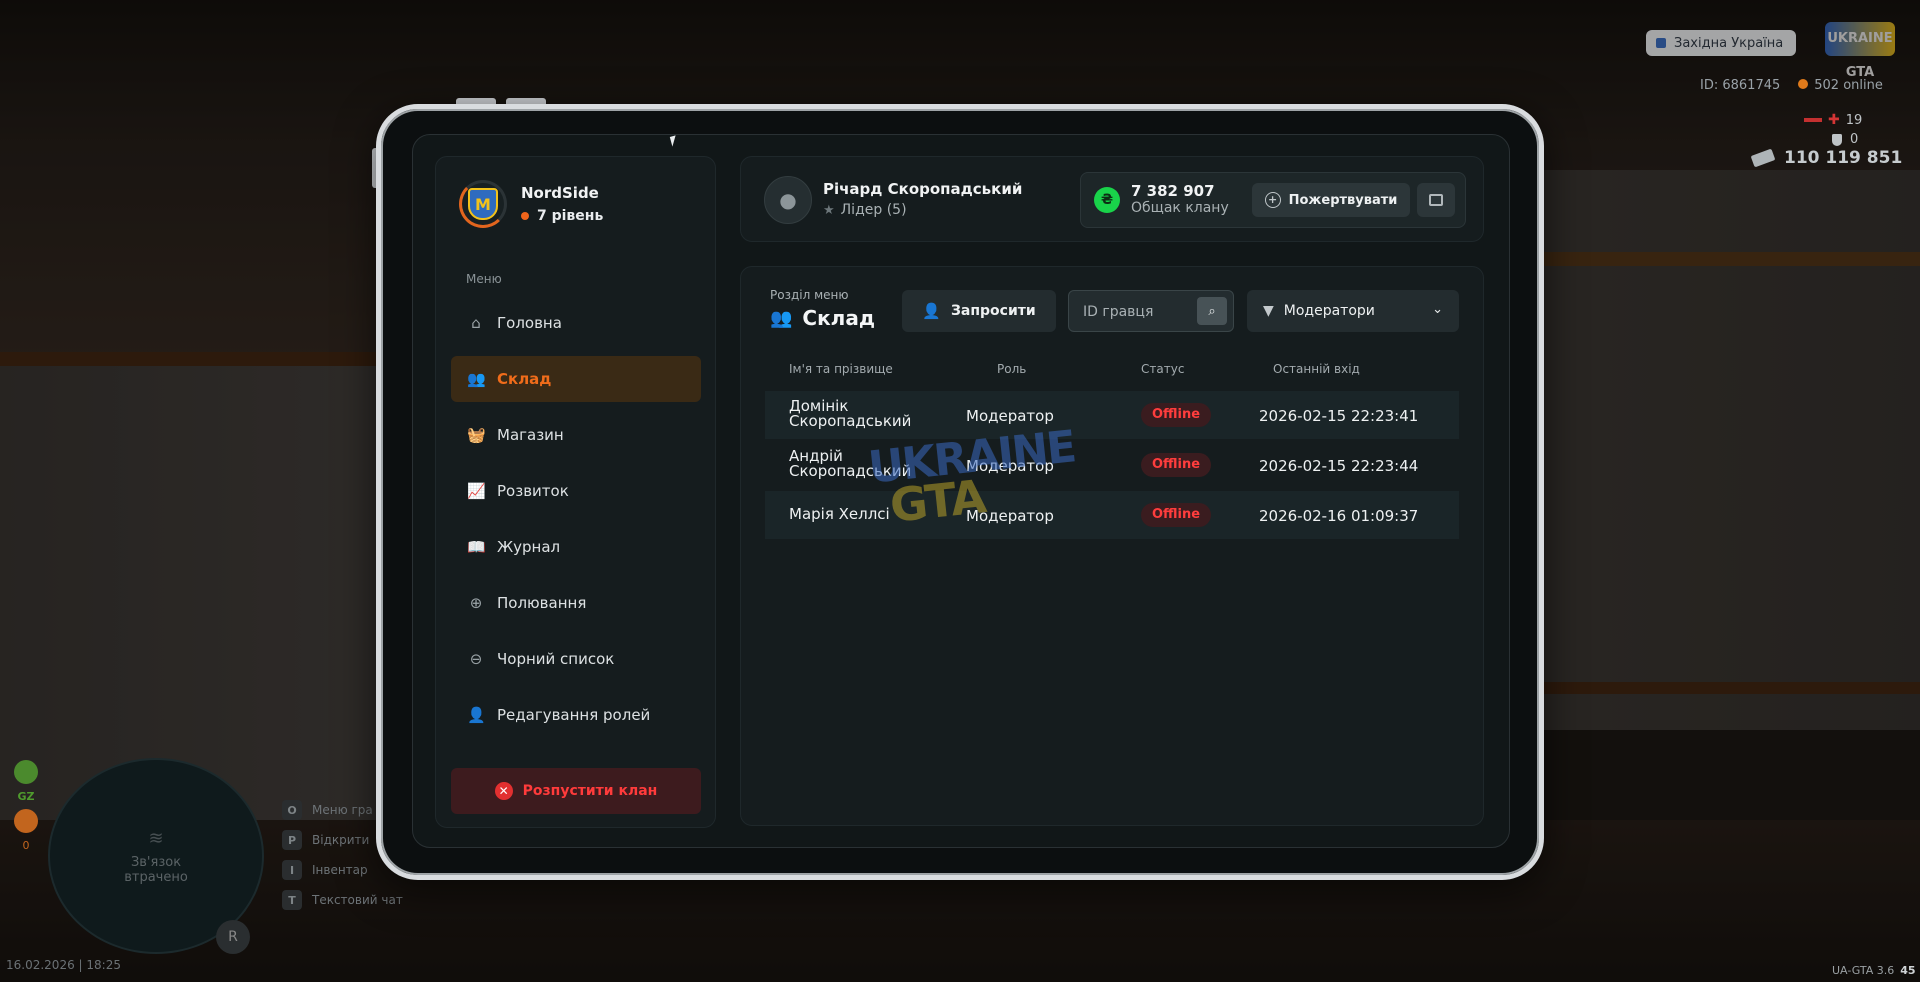 This screenshot has height=982, width=1920. What do you see at coordinates (1436, 200) in the screenshot?
I see `safe-button` at bounding box center [1436, 200].